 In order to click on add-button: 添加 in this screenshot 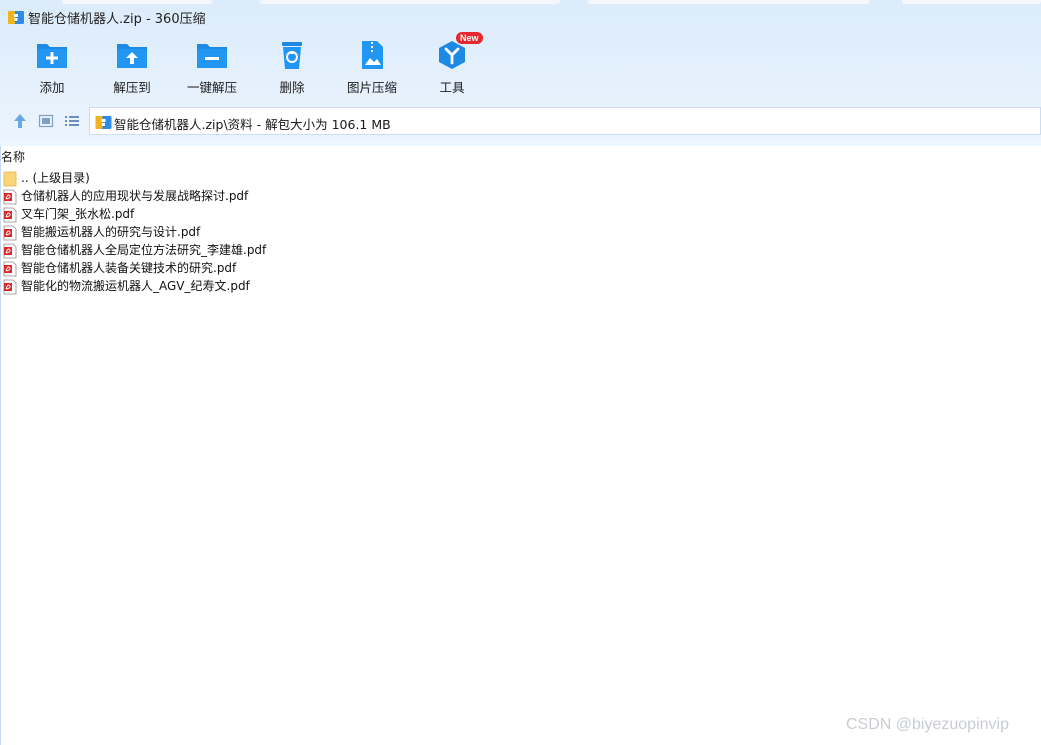, I will do `click(52, 68)`.